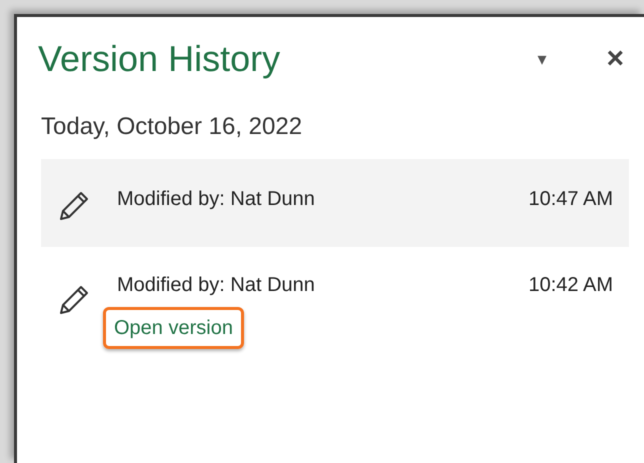 The width and height of the screenshot is (644, 463). I want to click on version-time: 10:42 AM, so click(570, 285).